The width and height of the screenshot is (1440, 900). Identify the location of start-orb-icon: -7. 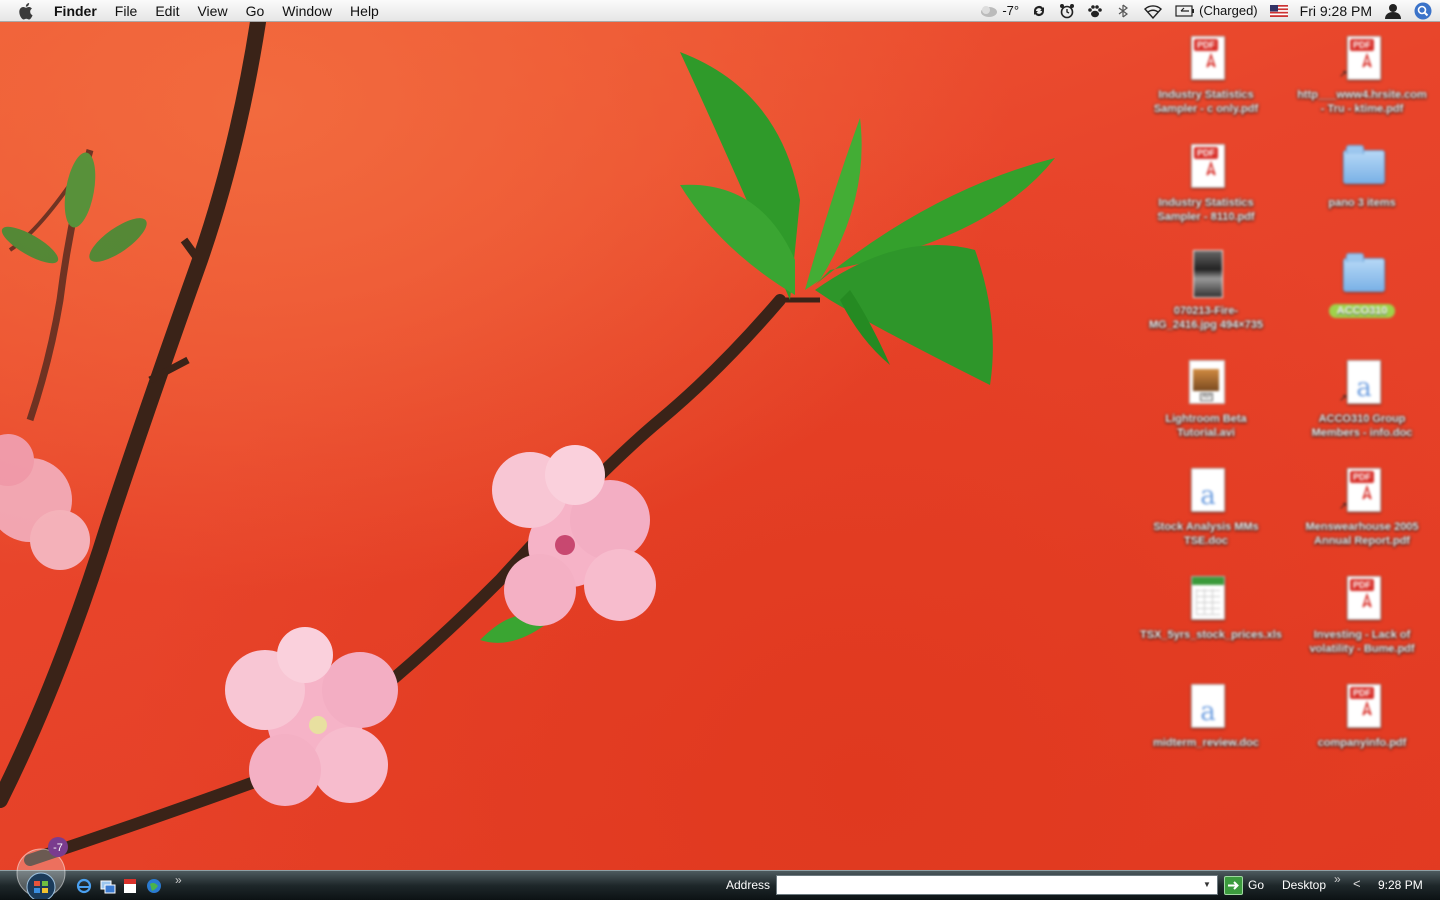
(41, 868).